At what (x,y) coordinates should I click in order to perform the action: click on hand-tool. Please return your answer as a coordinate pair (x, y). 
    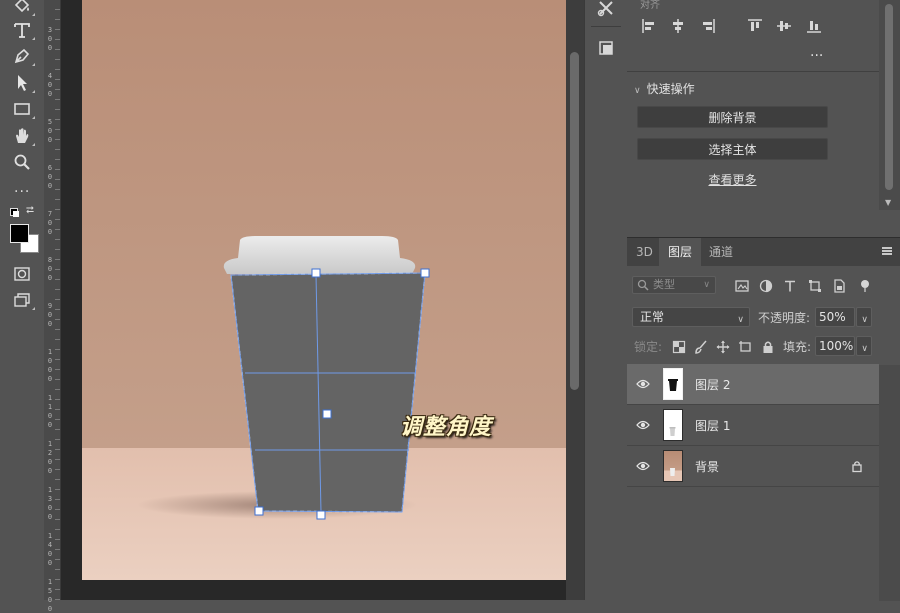
    Looking at the image, I should click on (22, 136).